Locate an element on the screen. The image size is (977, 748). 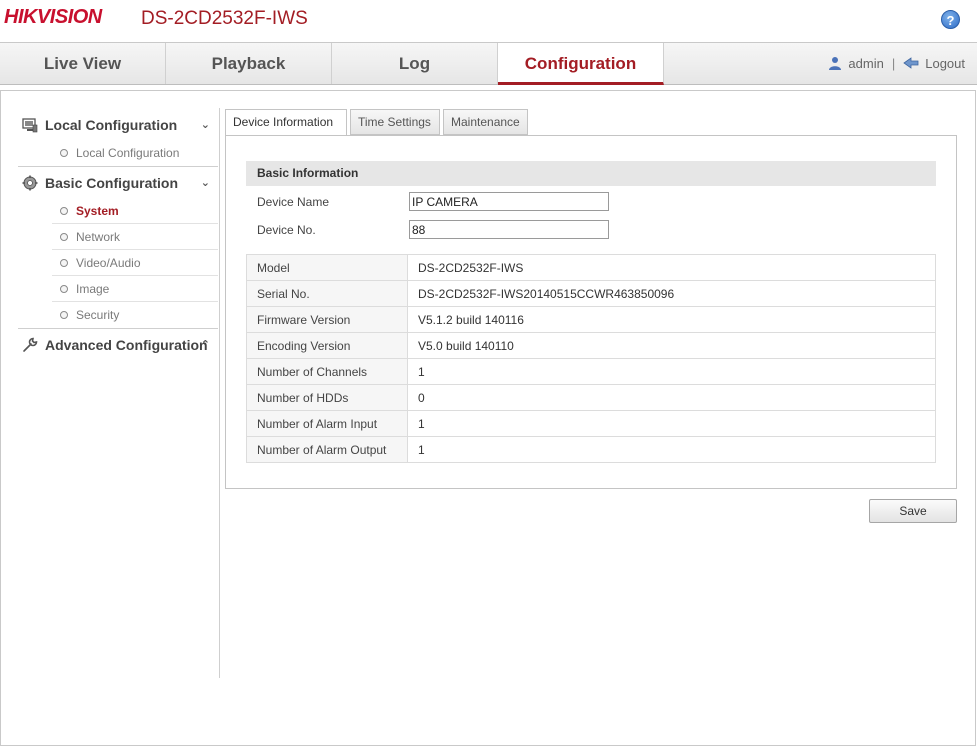
username-link: admin is located at coordinates (865, 63).